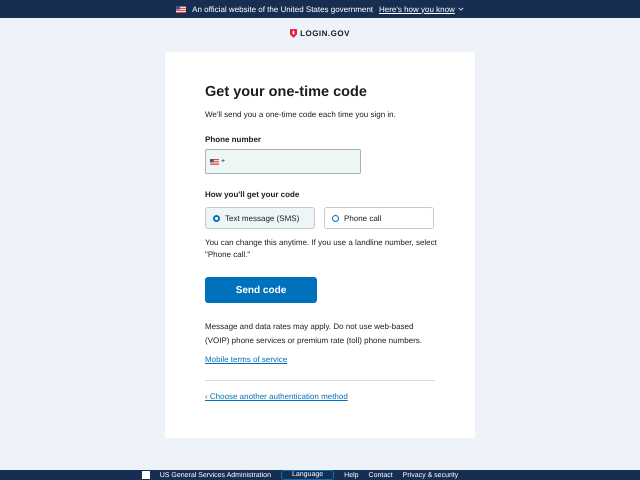  Describe the element at coordinates (294, 33) in the screenshot. I see `shield-icon` at that location.